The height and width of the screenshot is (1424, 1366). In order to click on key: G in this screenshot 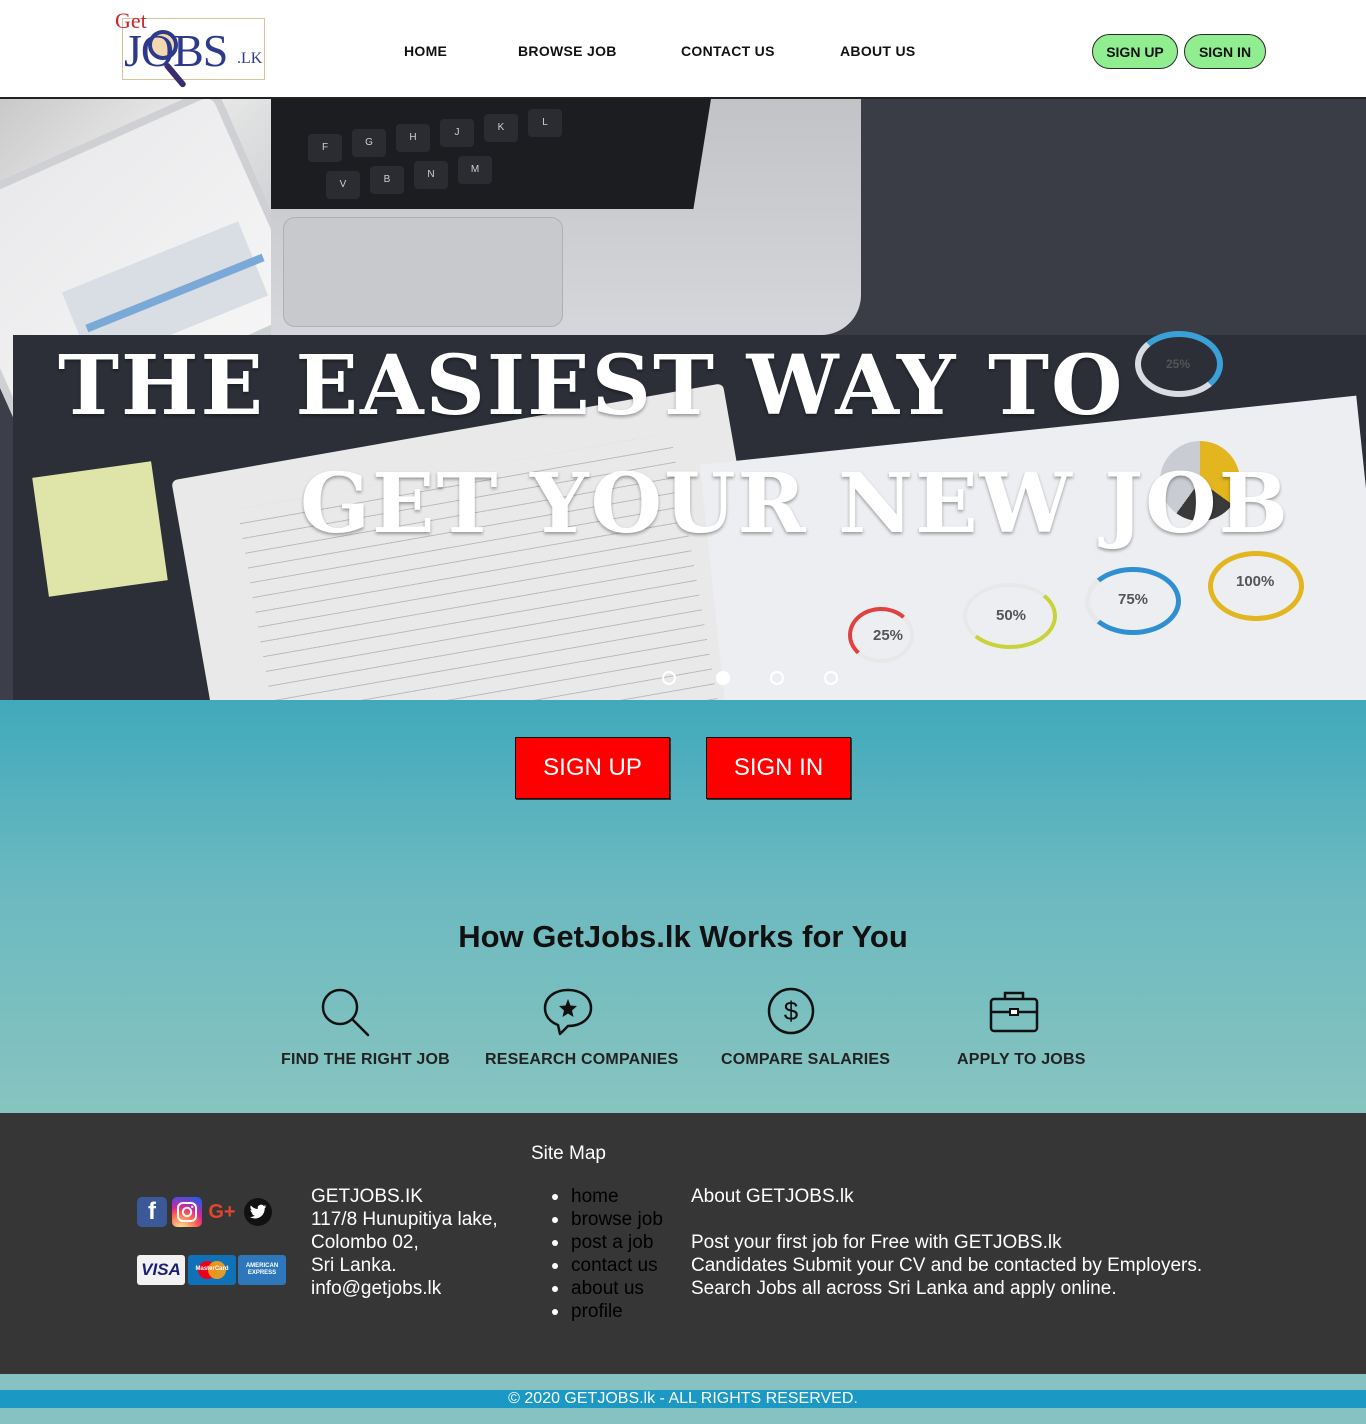, I will do `click(369, 143)`.